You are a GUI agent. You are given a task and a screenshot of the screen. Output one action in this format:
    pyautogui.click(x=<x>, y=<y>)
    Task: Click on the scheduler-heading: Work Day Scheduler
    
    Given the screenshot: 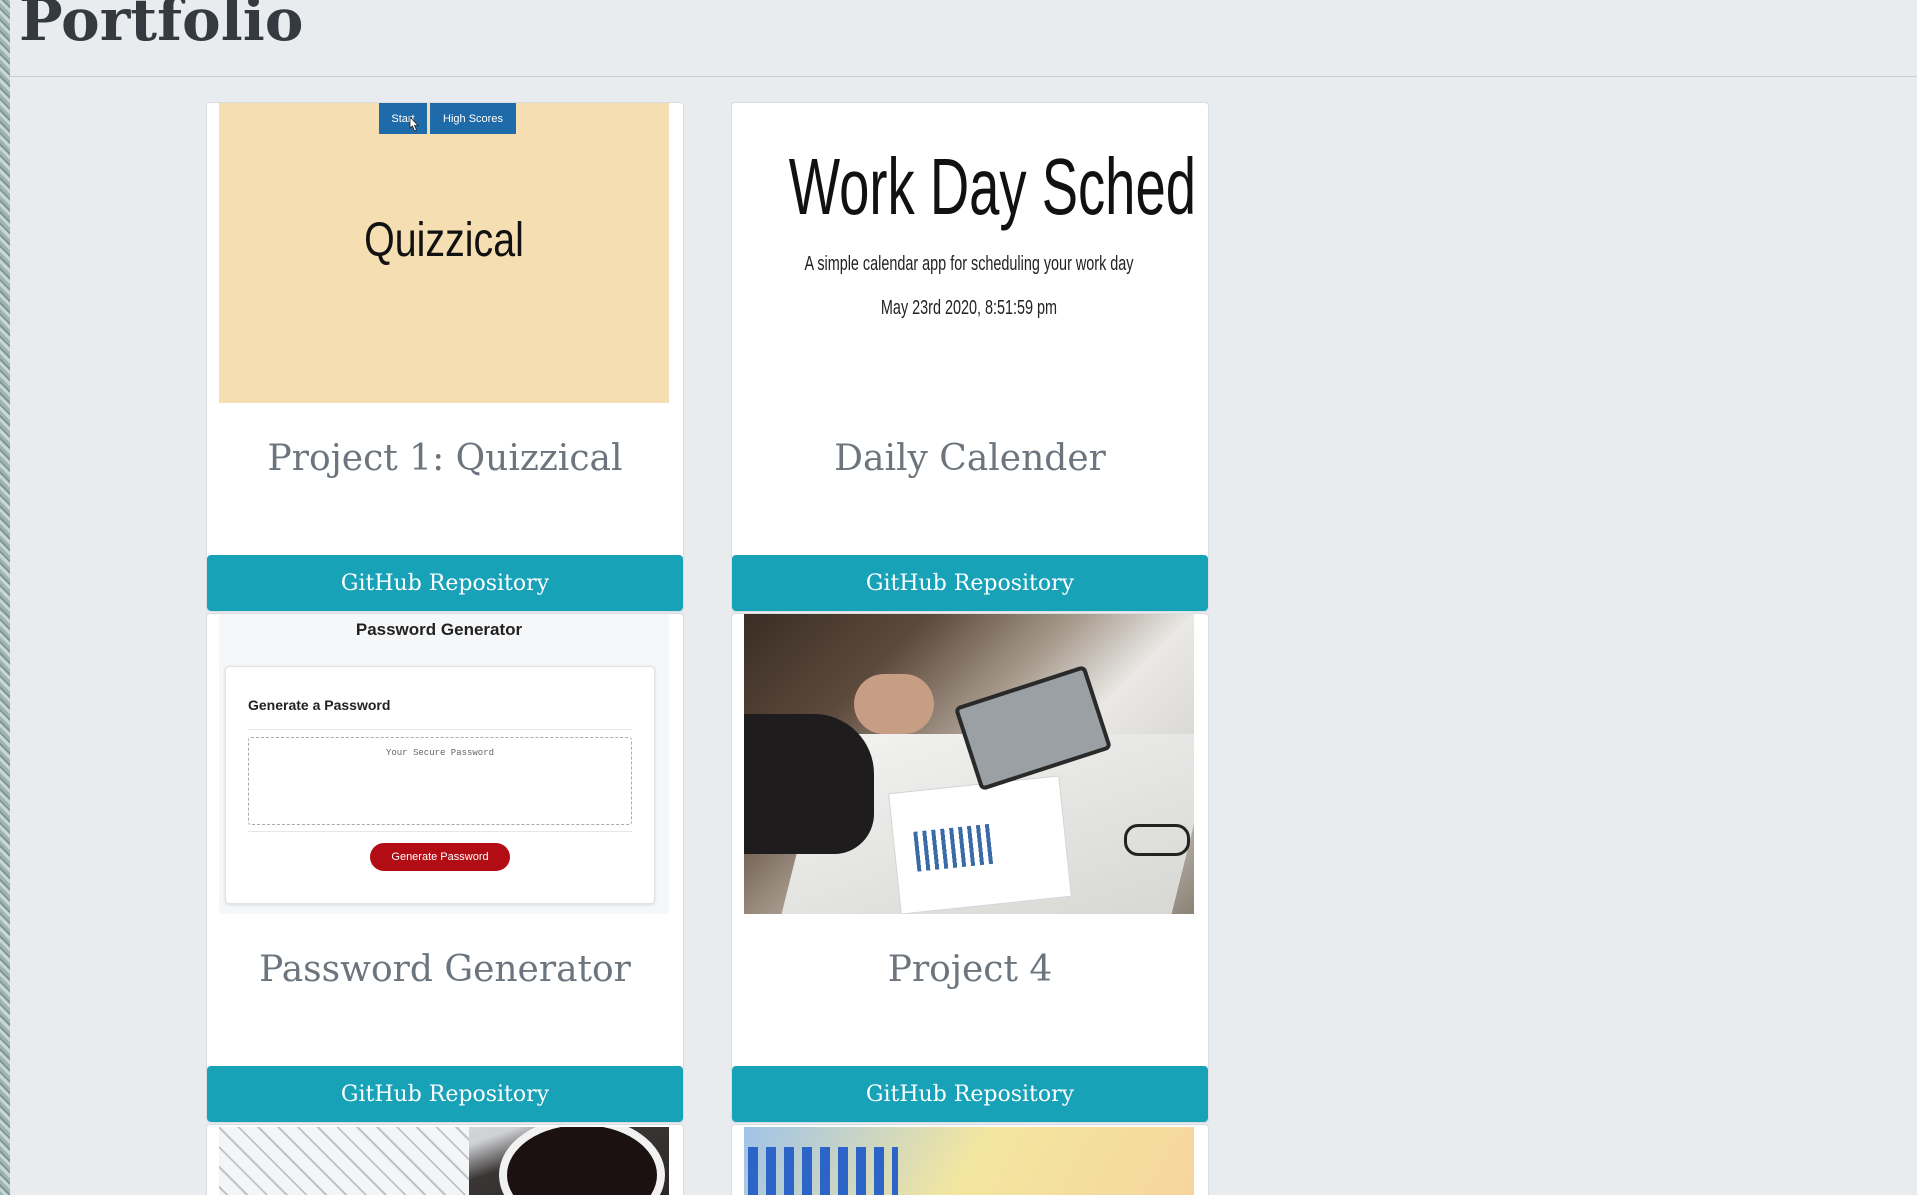 What is the action you would take?
    pyautogui.click(x=991, y=186)
    